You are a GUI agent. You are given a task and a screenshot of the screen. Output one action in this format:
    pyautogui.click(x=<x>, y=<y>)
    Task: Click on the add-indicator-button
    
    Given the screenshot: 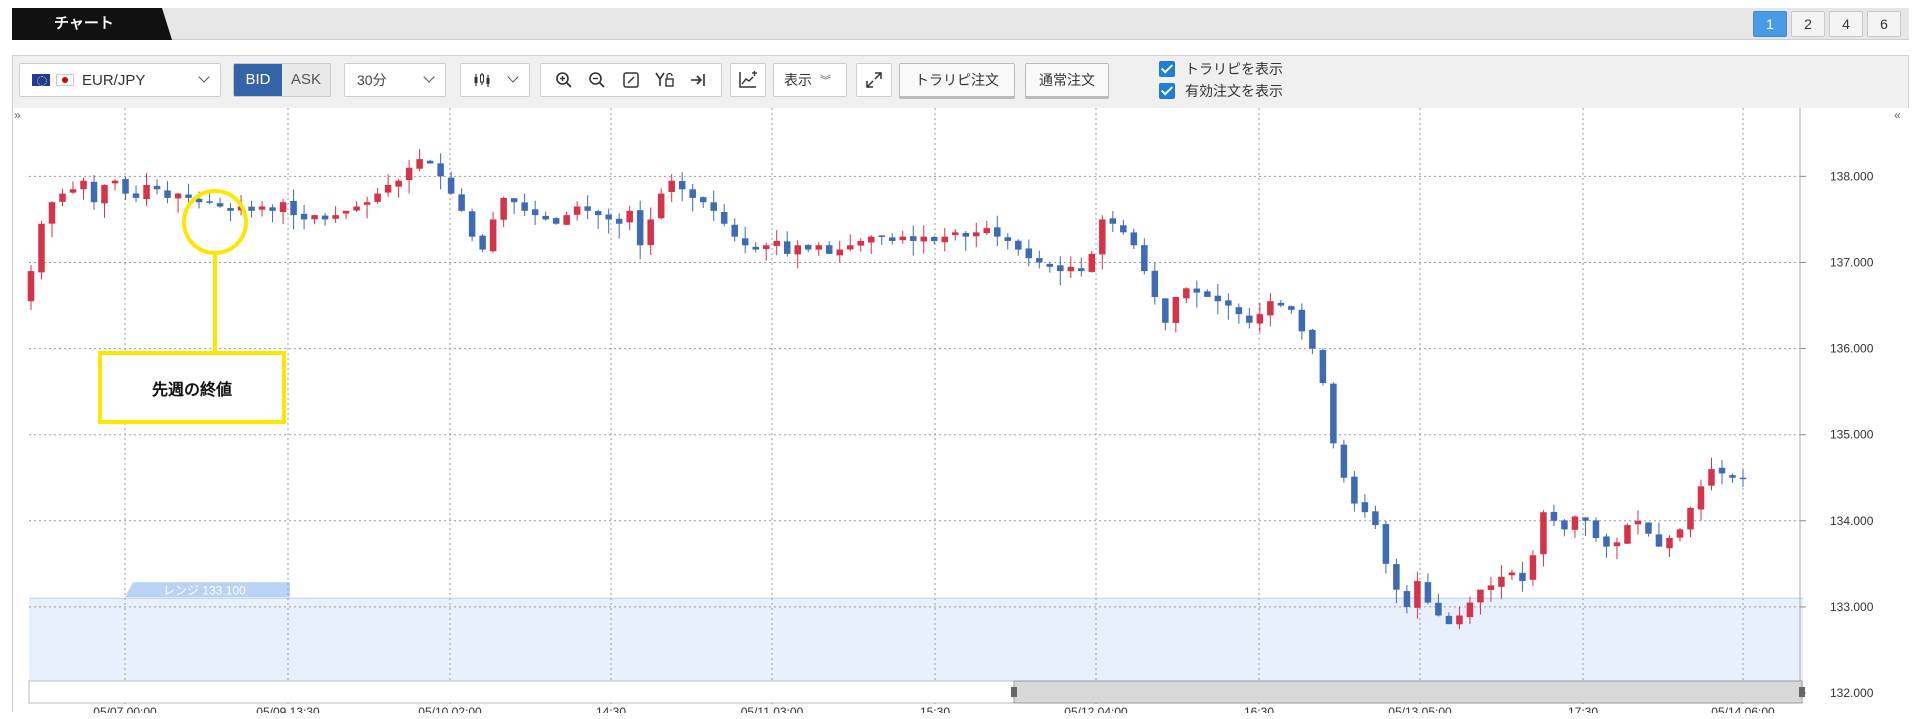 What is the action you would take?
    pyautogui.click(x=748, y=80)
    